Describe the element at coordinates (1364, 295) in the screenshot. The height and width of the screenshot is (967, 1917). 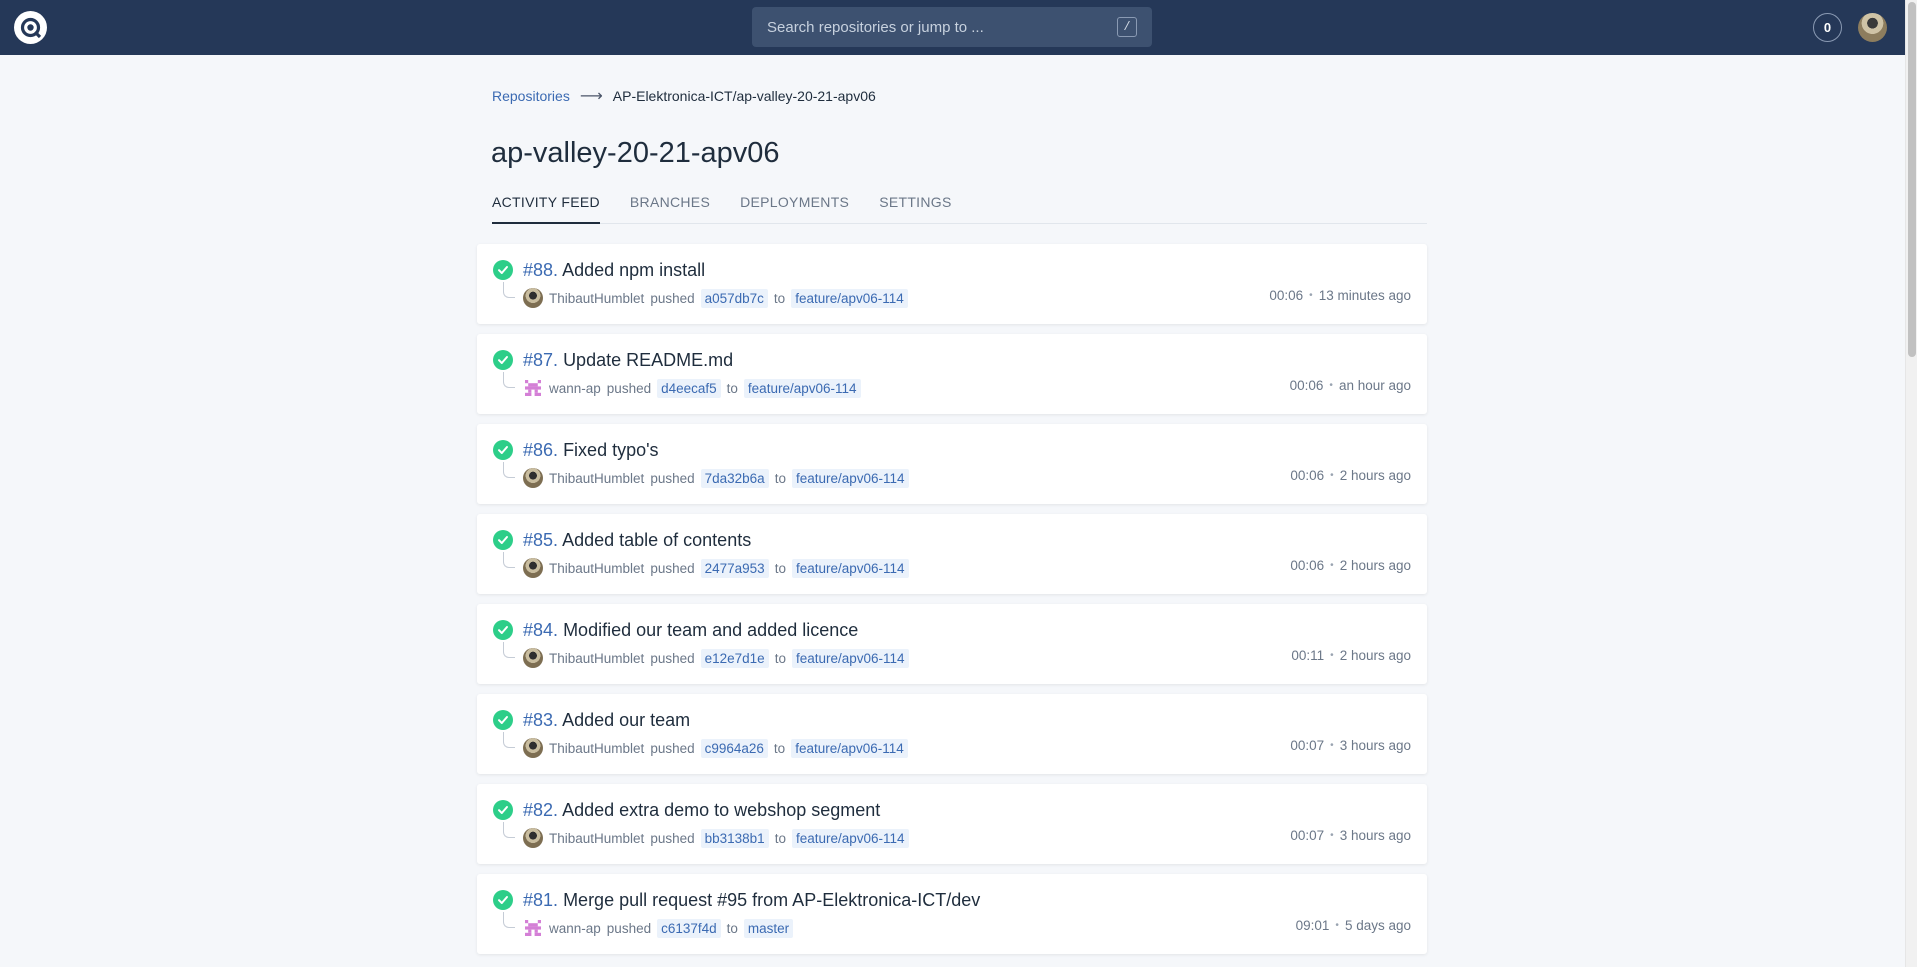
I see `build-time-ago: 13 minutes ago` at that location.